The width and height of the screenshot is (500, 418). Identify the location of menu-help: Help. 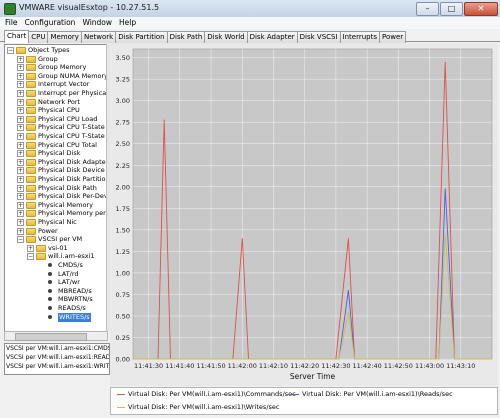
(127, 23).